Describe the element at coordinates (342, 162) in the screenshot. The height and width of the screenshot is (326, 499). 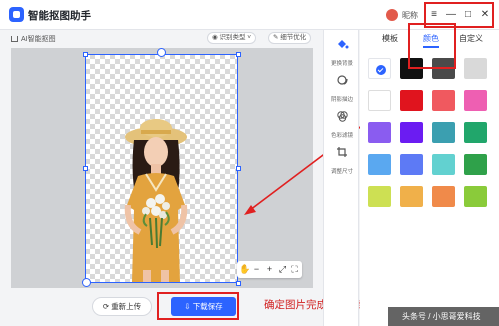
I see `tool-resize: 调整尺寸` at that location.